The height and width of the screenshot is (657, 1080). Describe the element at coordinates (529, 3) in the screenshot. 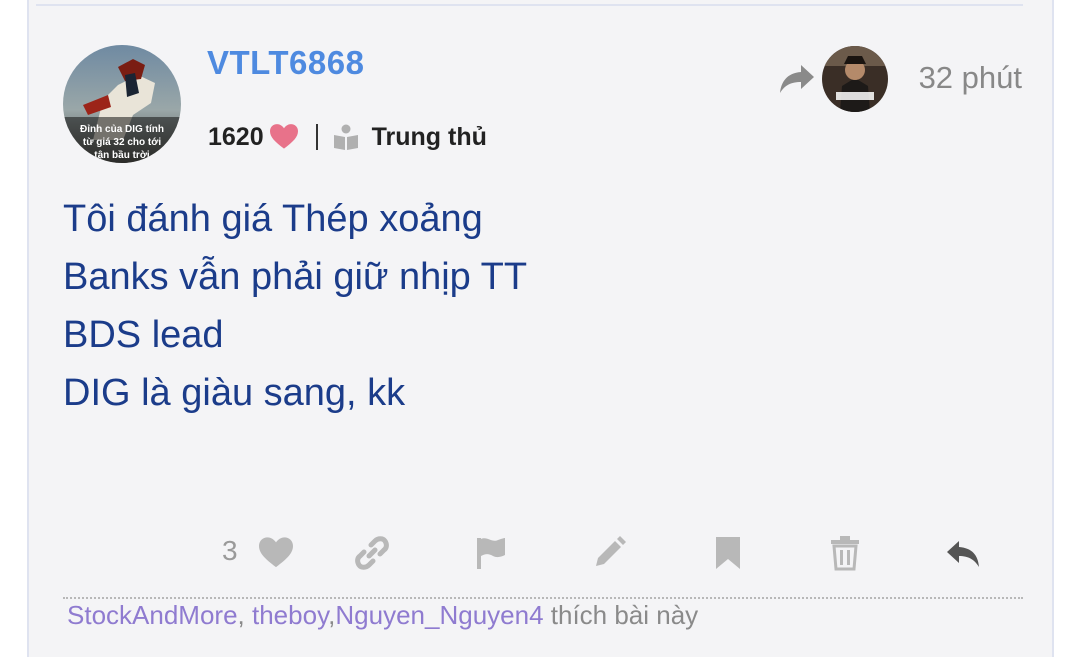

I see `post-top-border` at that location.